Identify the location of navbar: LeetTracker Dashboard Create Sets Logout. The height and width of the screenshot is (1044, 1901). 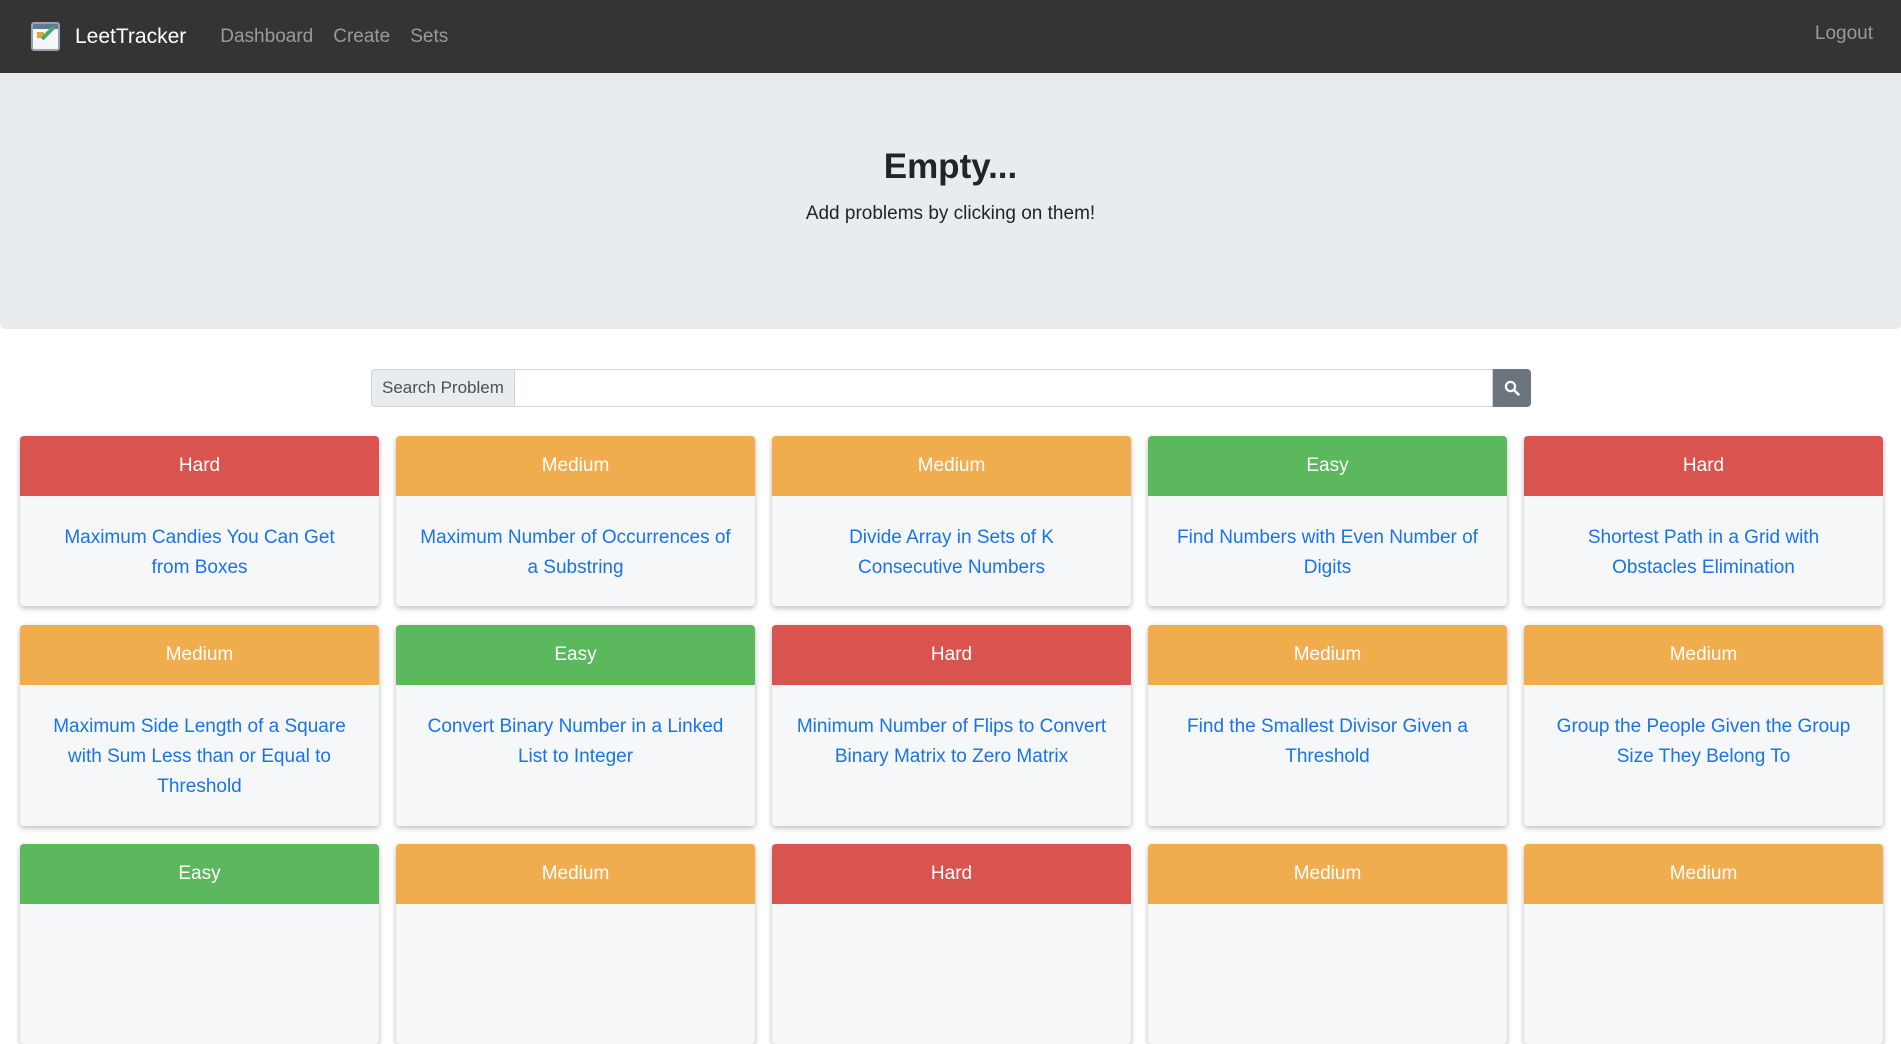
(950, 36).